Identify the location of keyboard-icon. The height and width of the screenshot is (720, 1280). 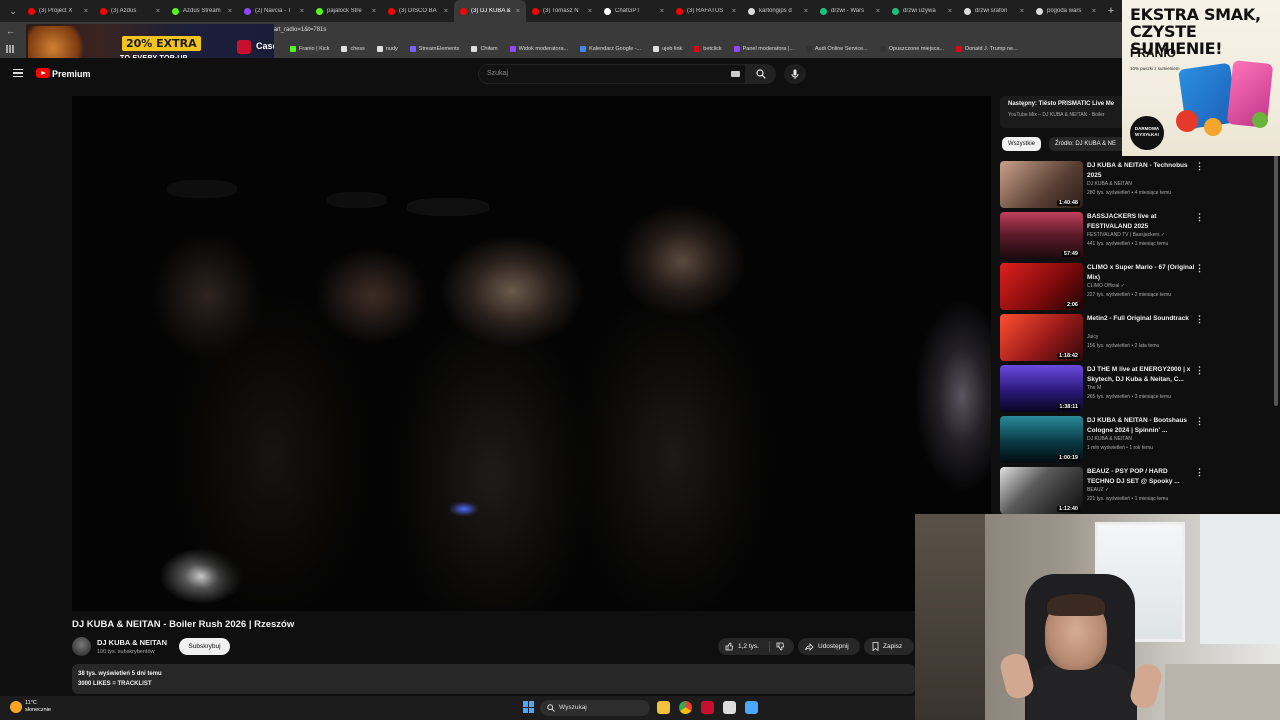
(735, 74).